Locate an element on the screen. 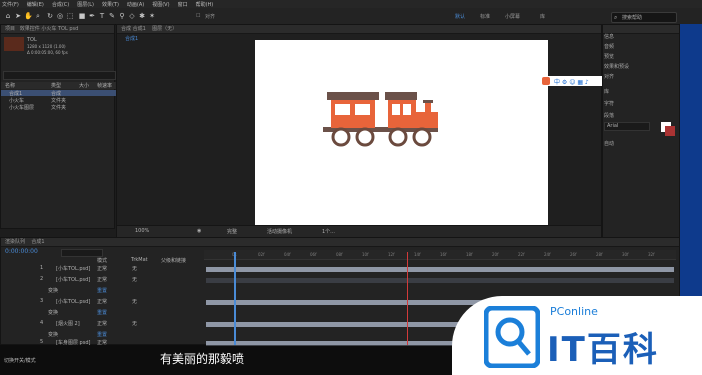 The image size is (702, 375). tab-comp-timeline: 合成1 is located at coordinates (37, 242).